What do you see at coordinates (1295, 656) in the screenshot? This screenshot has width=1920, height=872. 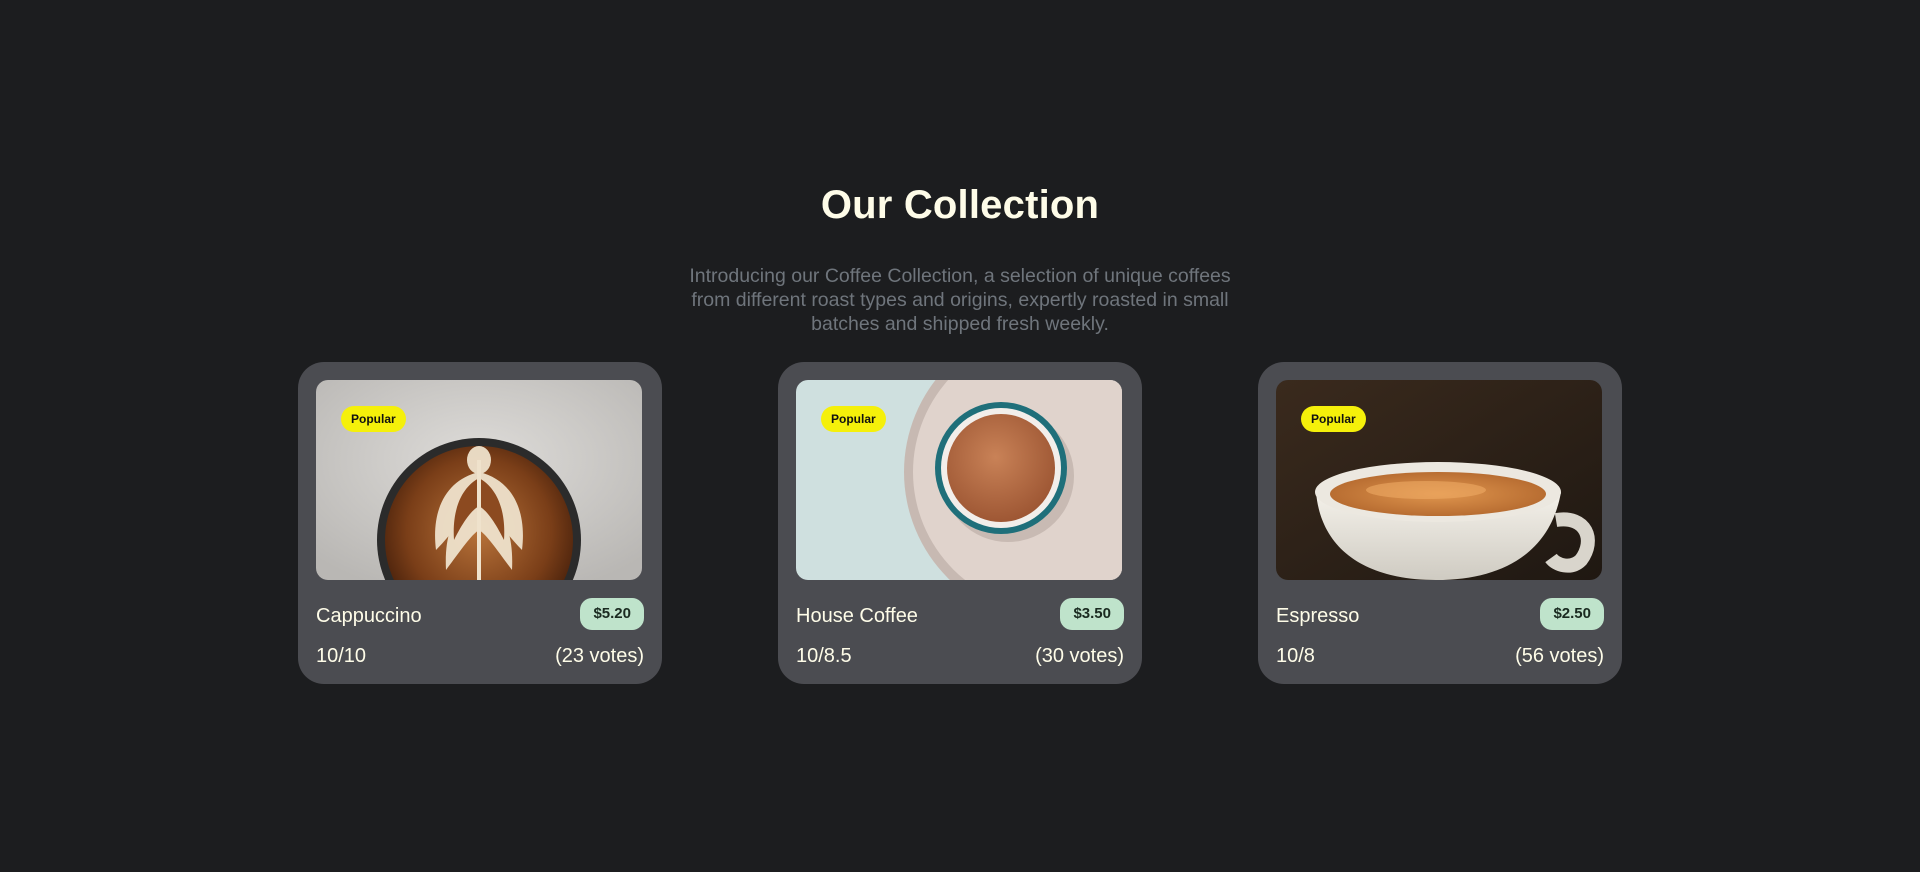 I see `product-rating: 10/8` at bounding box center [1295, 656].